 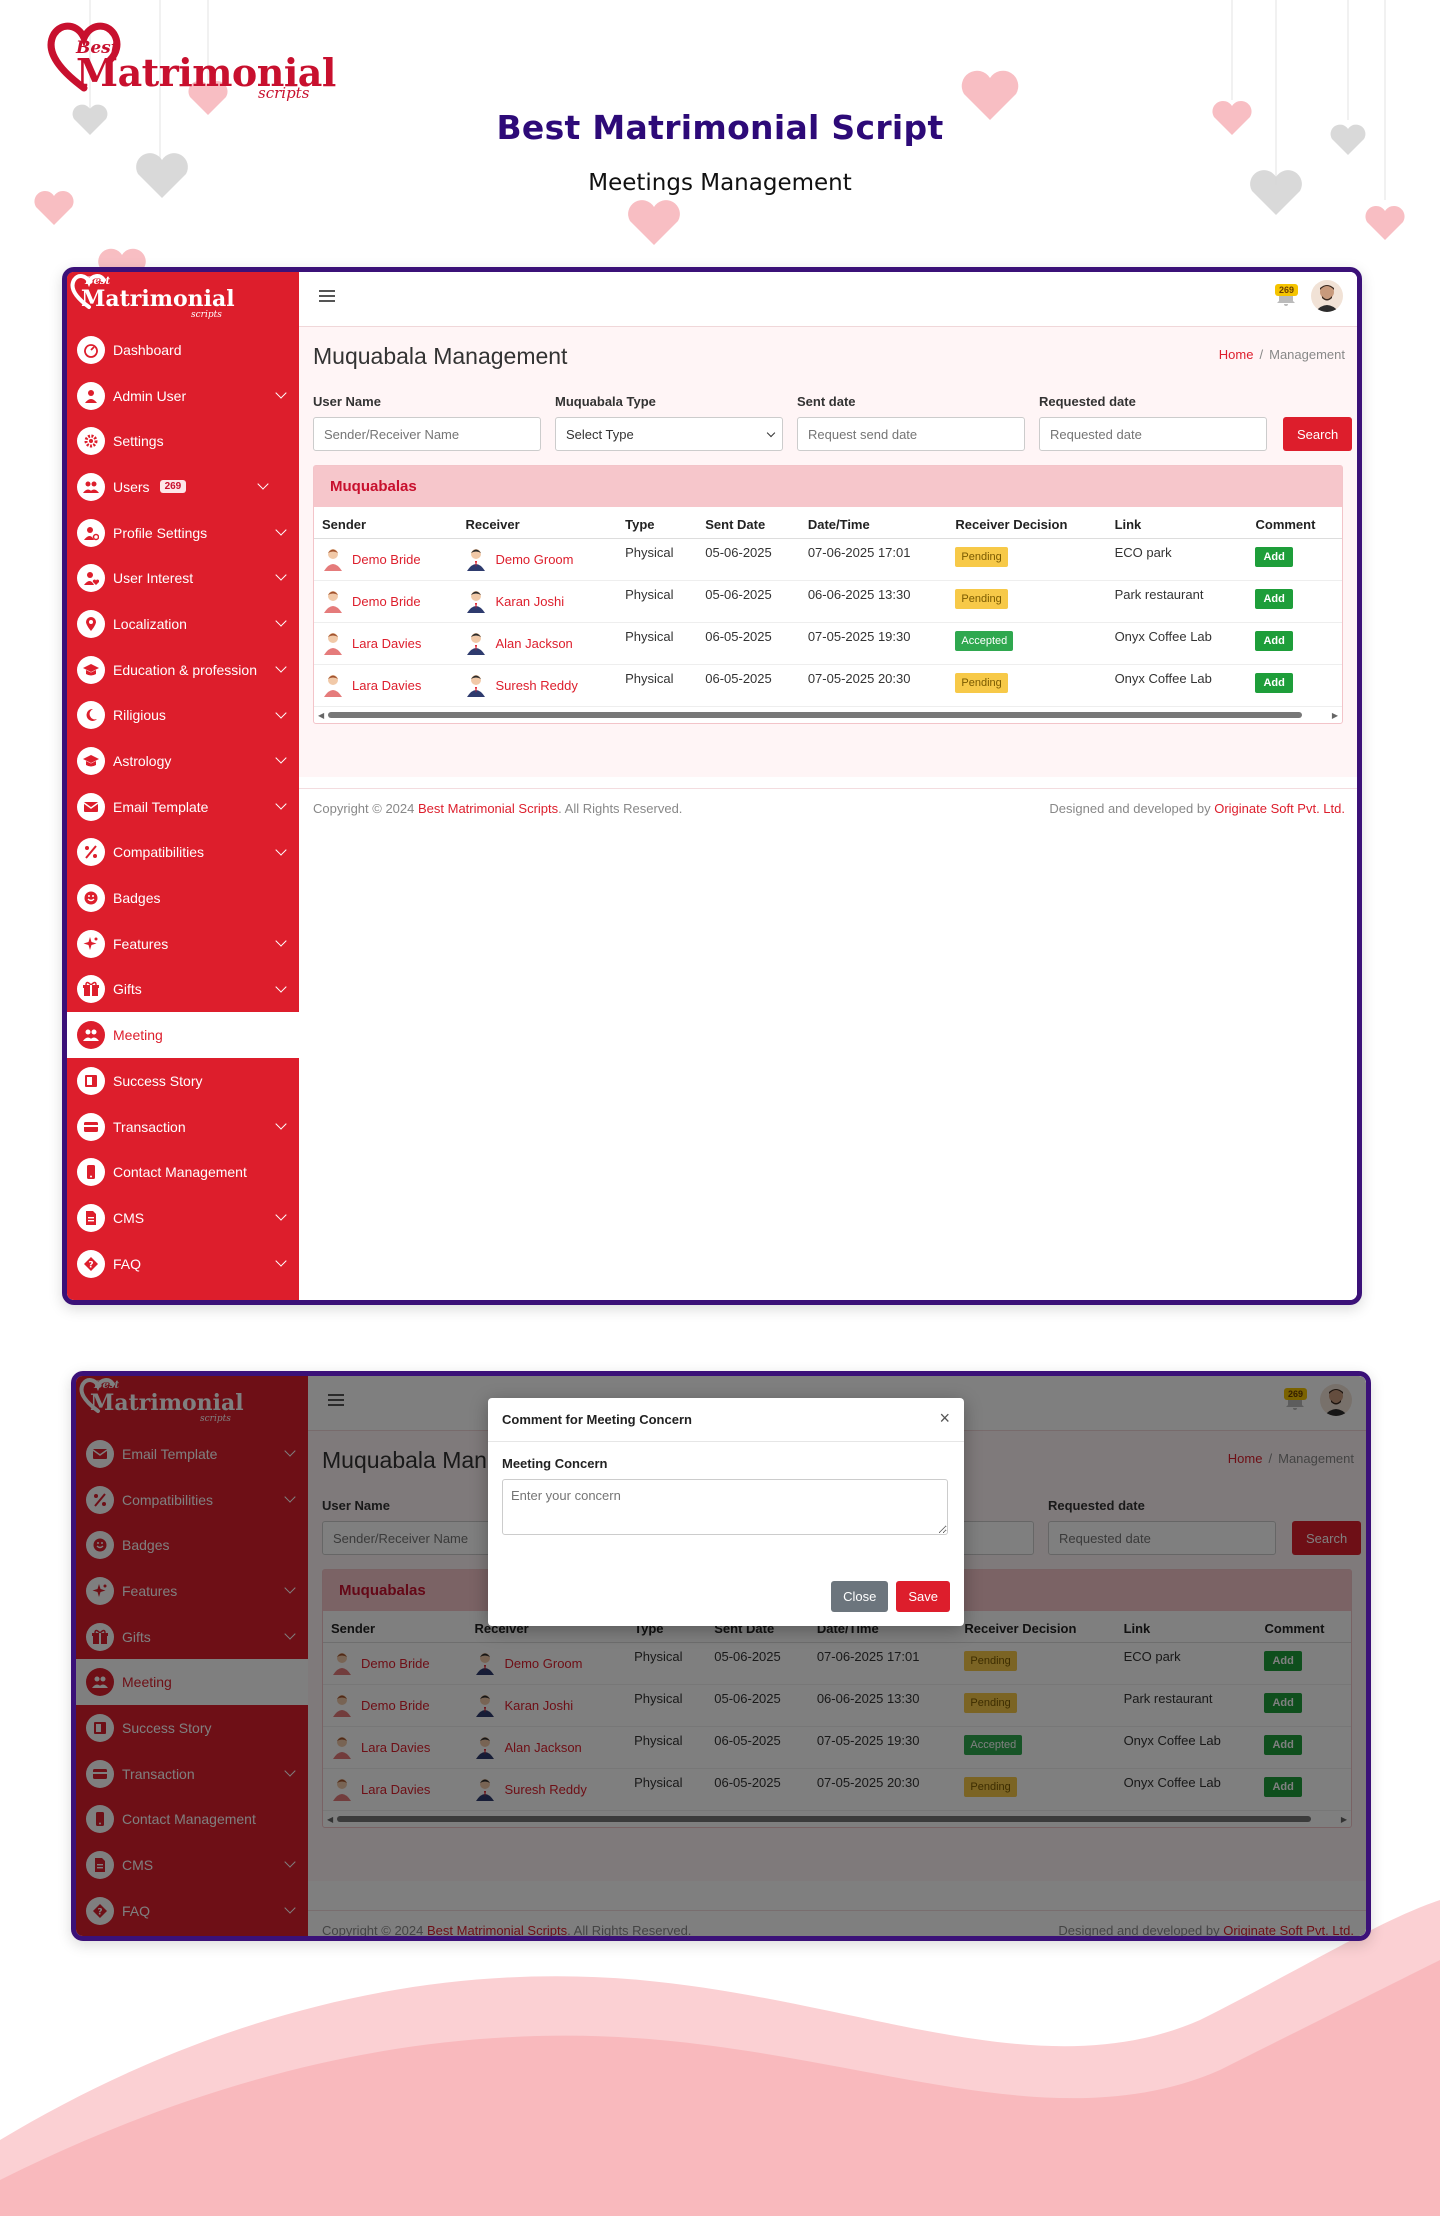 I want to click on footer-brand-link: Best Matrimonial Scripts, so click(x=488, y=808).